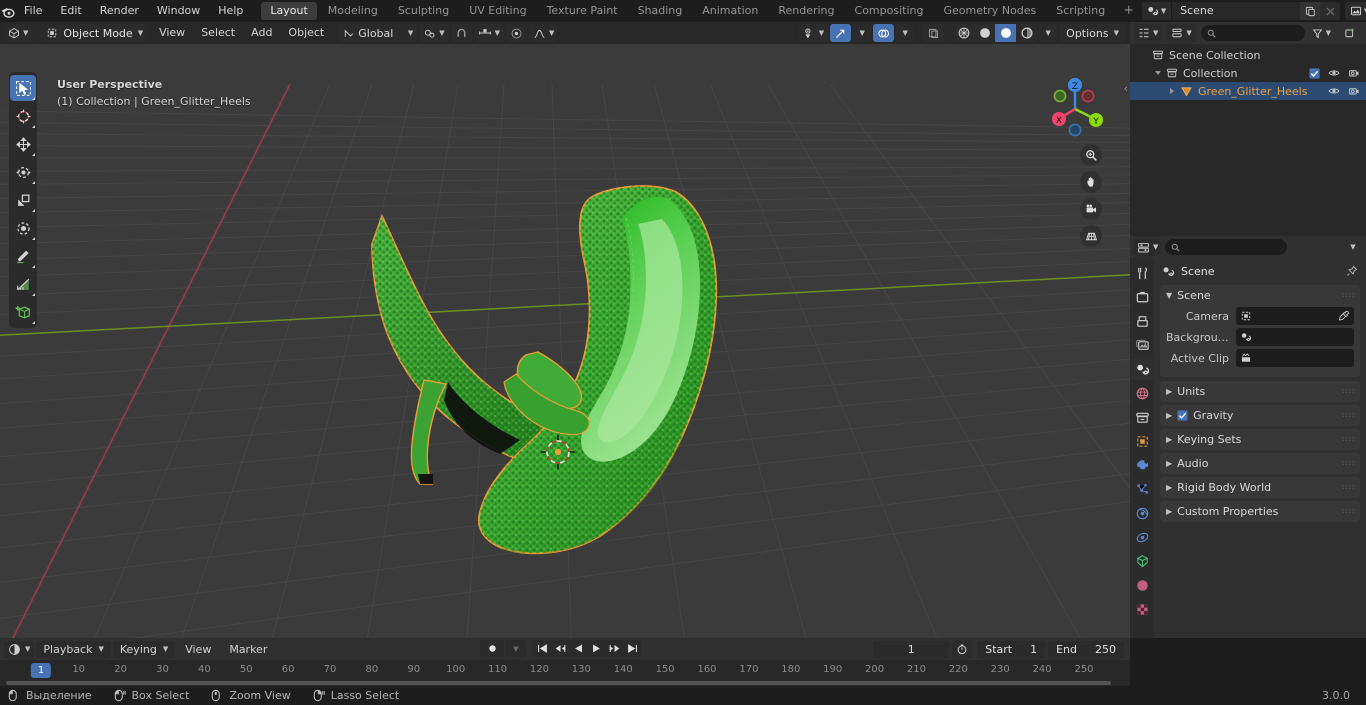 This screenshot has height=705, width=1366. Describe the element at coordinates (1086, 649) in the screenshot. I see `end-frame-field: End 250` at that location.